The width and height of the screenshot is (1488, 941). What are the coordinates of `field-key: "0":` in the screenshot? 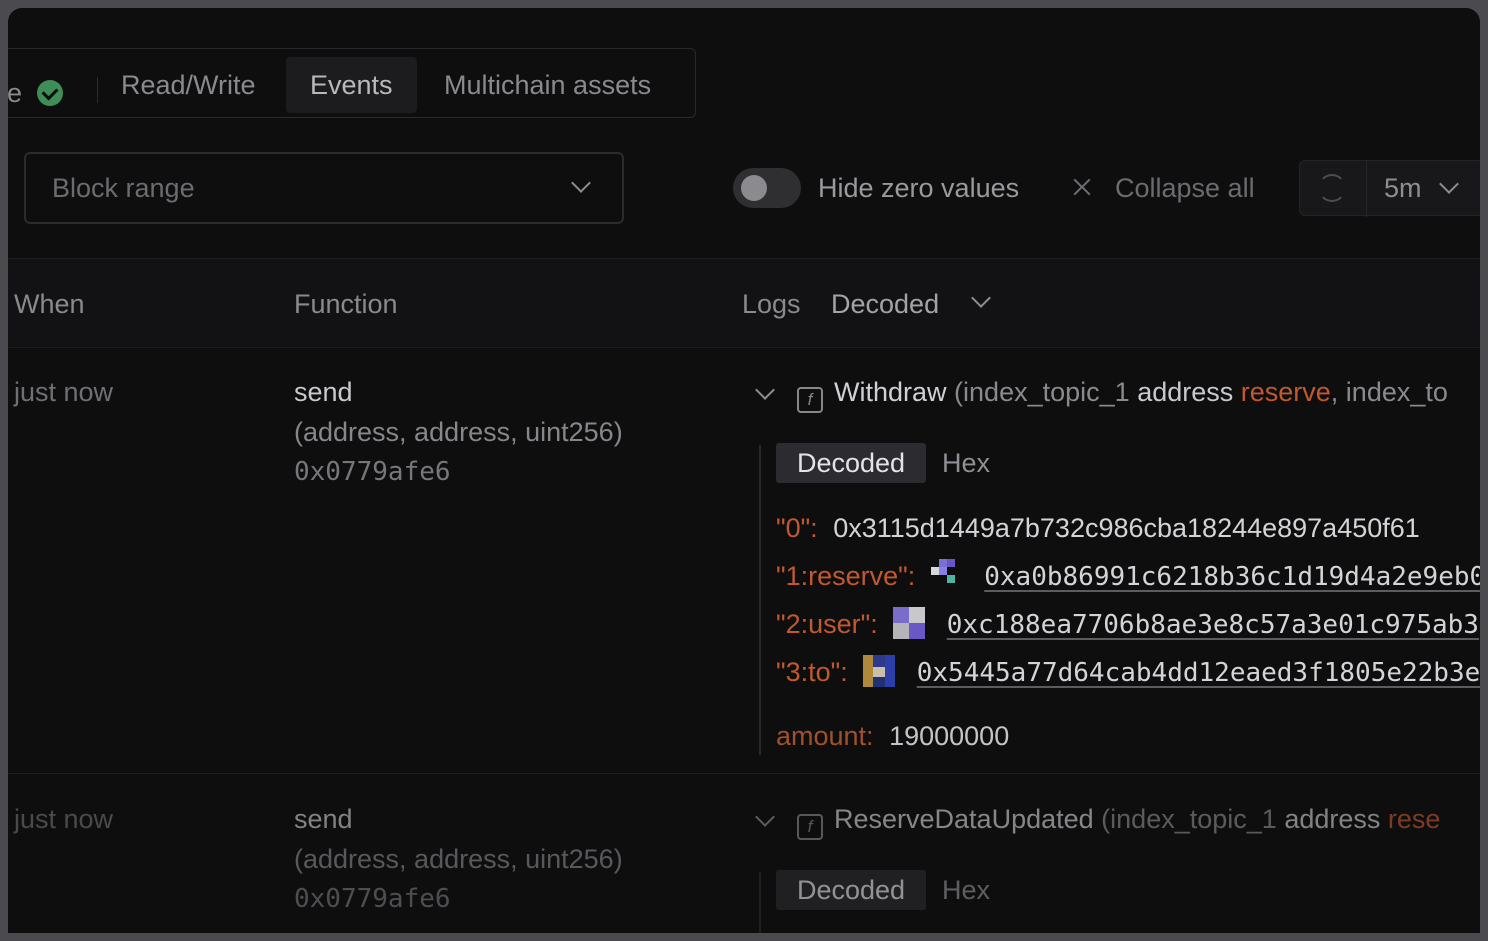 It's located at (797, 528).